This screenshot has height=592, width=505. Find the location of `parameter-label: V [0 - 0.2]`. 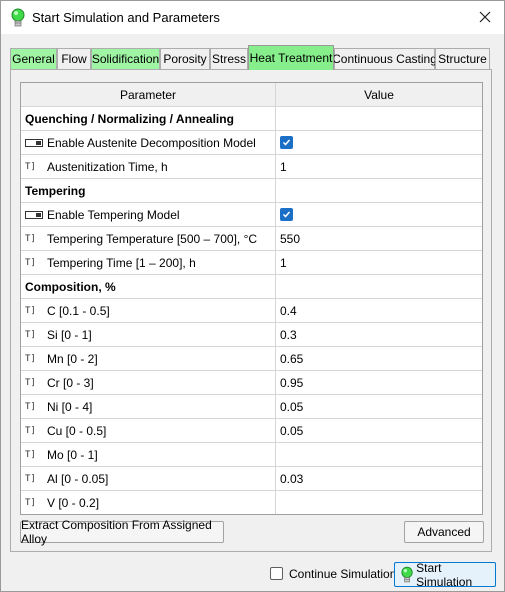

parameter-label: V [0 - 0.2] is located at coordinates (73, 502).